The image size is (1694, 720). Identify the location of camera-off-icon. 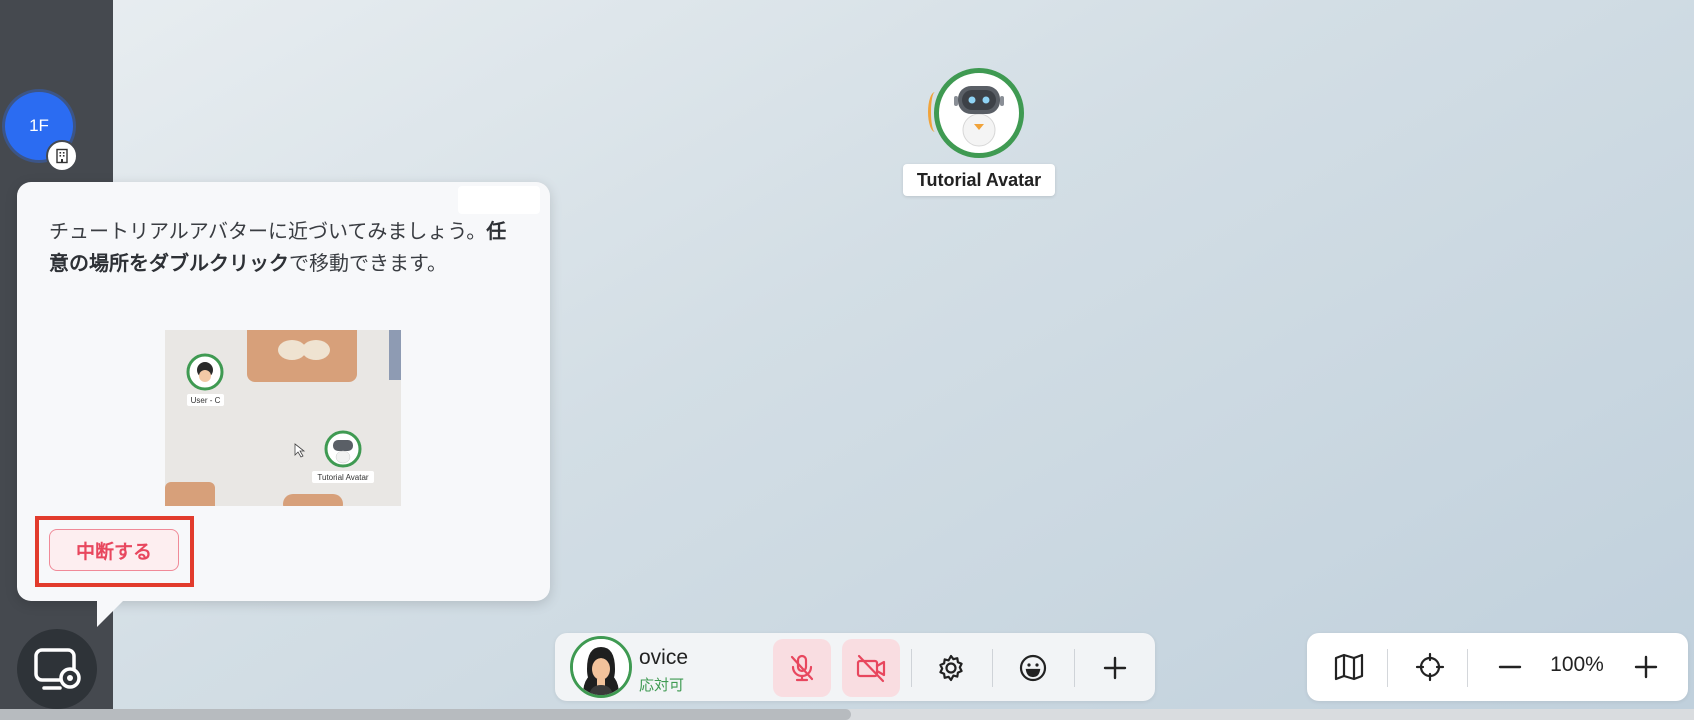
(871, 668).